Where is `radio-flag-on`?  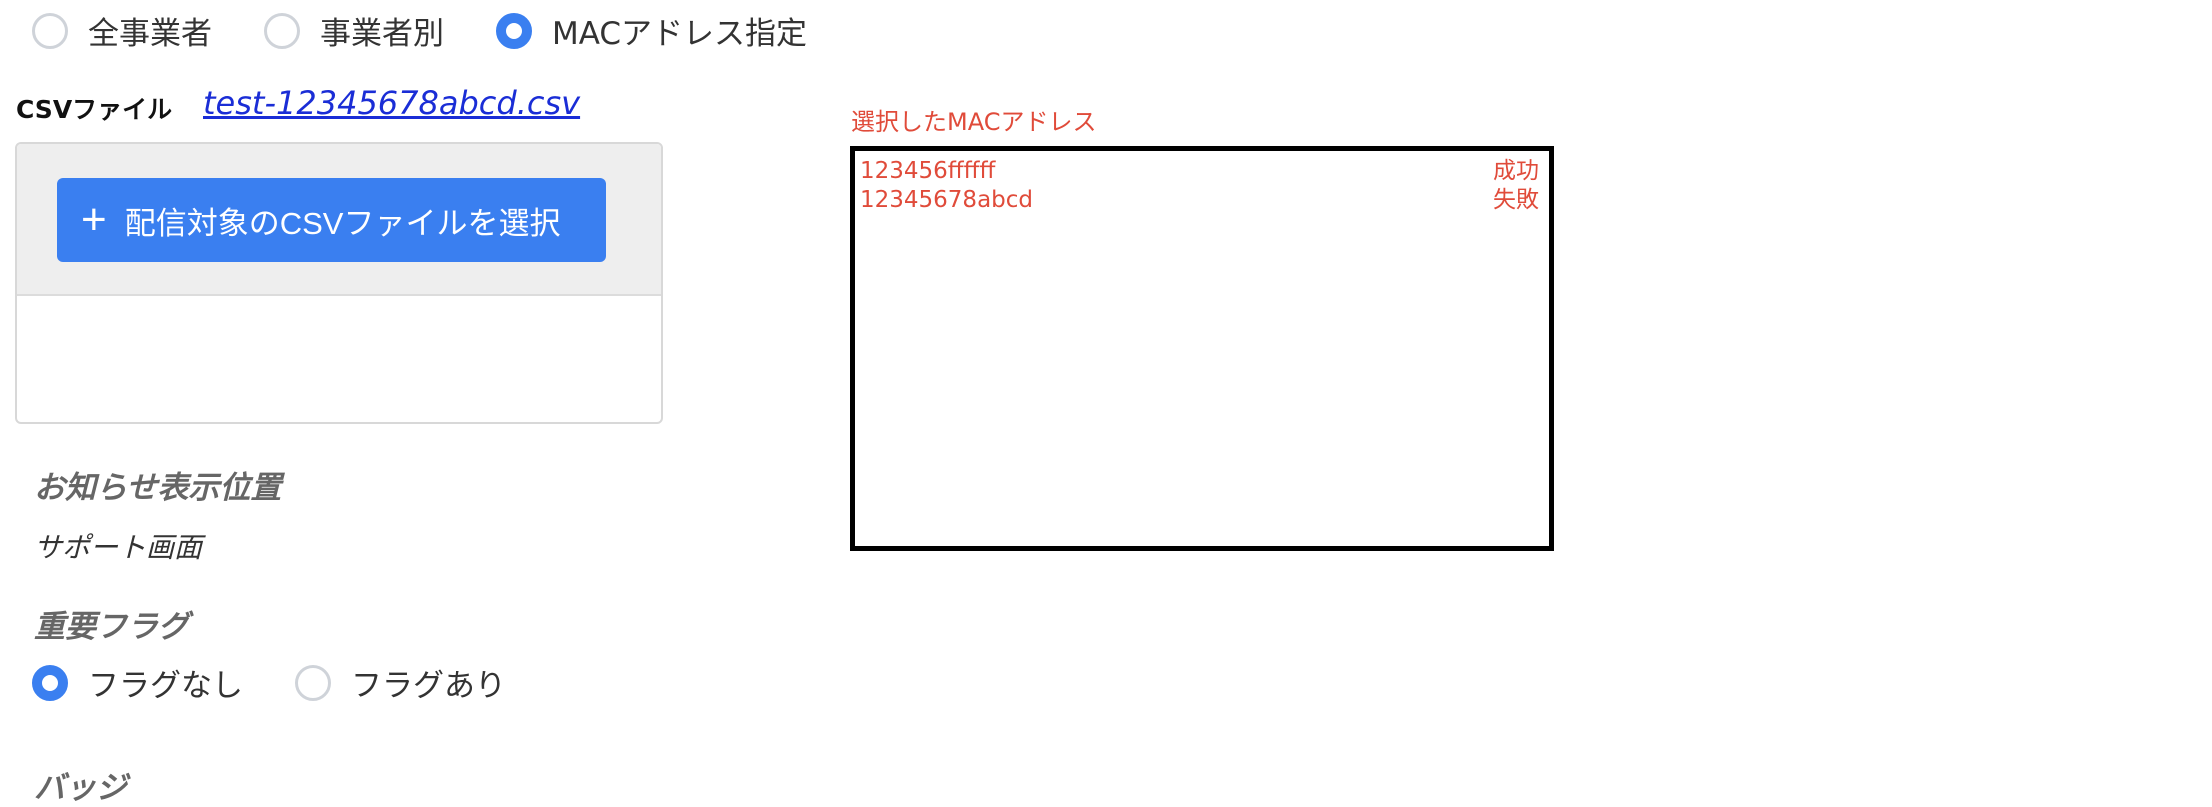
radio-flag-on is located at coordinates (313, 682).